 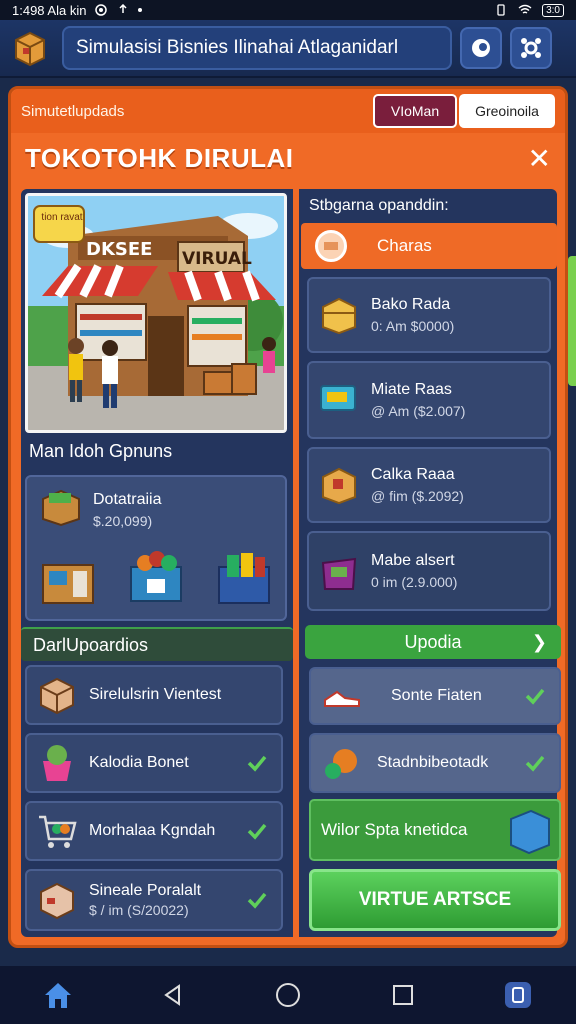 What do you see at coordinates (572, 321) in the screenshot?
I see `side-drawer-handle` at bounding box center [572, 321].